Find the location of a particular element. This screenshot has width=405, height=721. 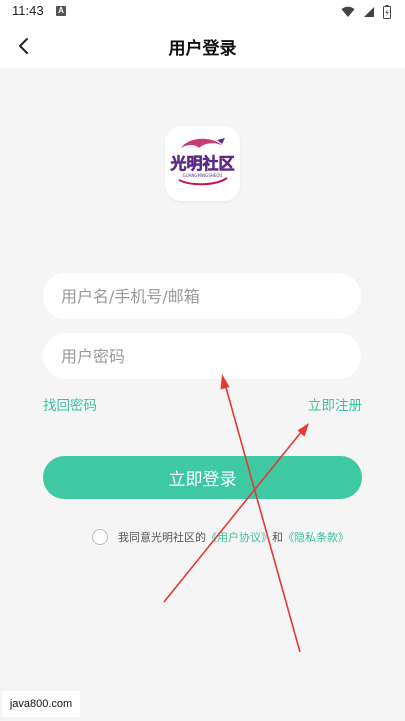

logo-subtext: GUANGMINGSHEQU is located at coordinates (203, 175).